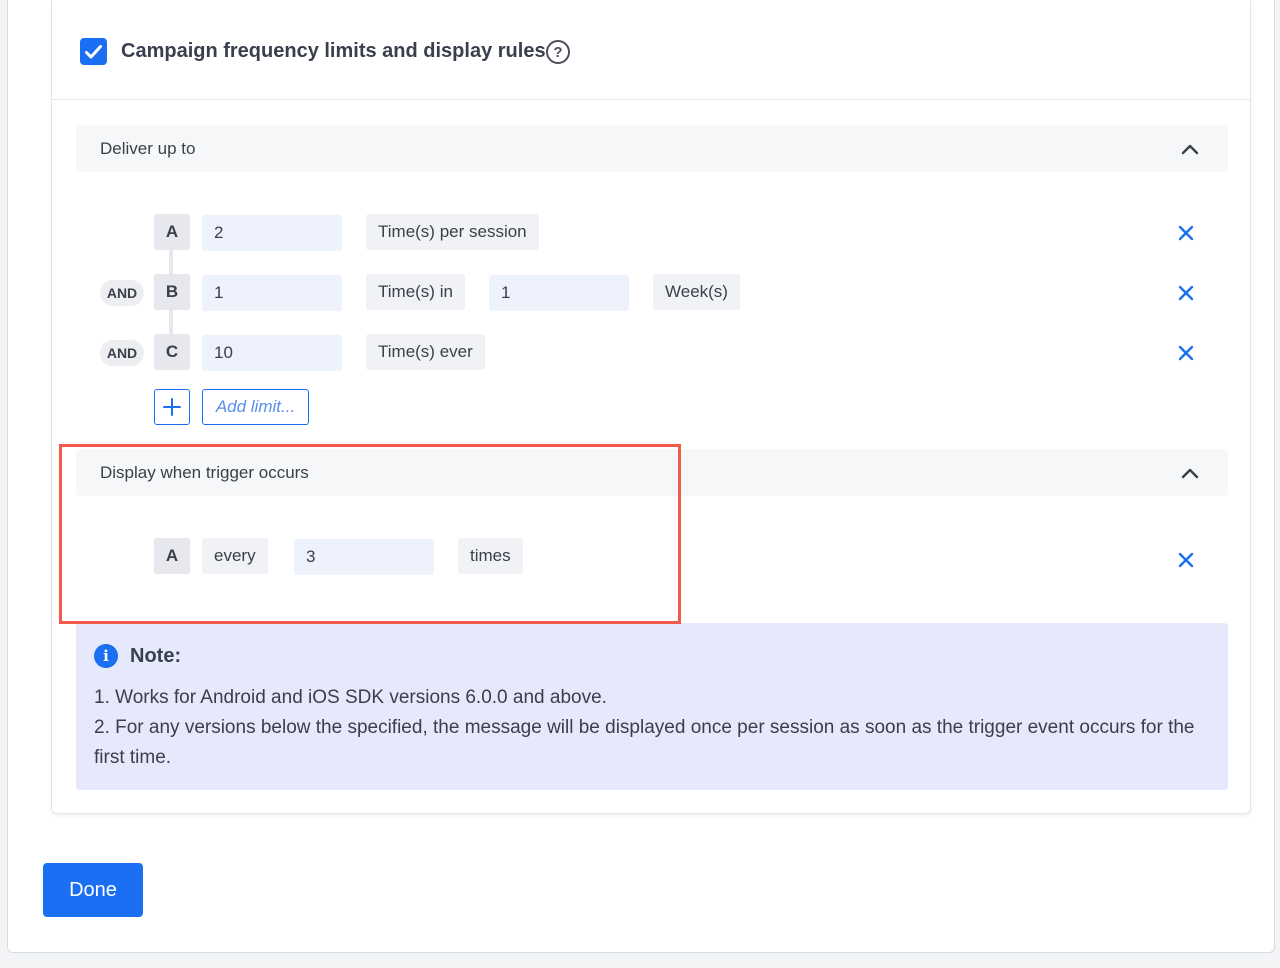 This screenshot has width=1280, height=968. What do you see at coordinates (652, 472) in the screenshot?
I see `trigger-section-header: Display when trigger occurs` at bounding box center [652, 472].